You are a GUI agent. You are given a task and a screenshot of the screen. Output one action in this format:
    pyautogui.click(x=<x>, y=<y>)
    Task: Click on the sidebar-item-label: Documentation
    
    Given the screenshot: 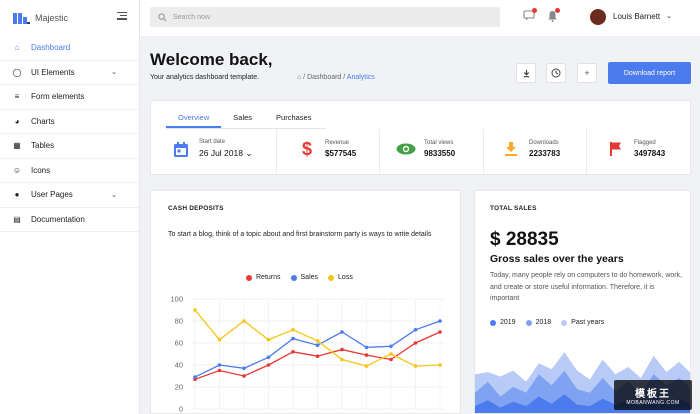 What is the action you would take?
    pyautogui.click(x=58, y=219)
    